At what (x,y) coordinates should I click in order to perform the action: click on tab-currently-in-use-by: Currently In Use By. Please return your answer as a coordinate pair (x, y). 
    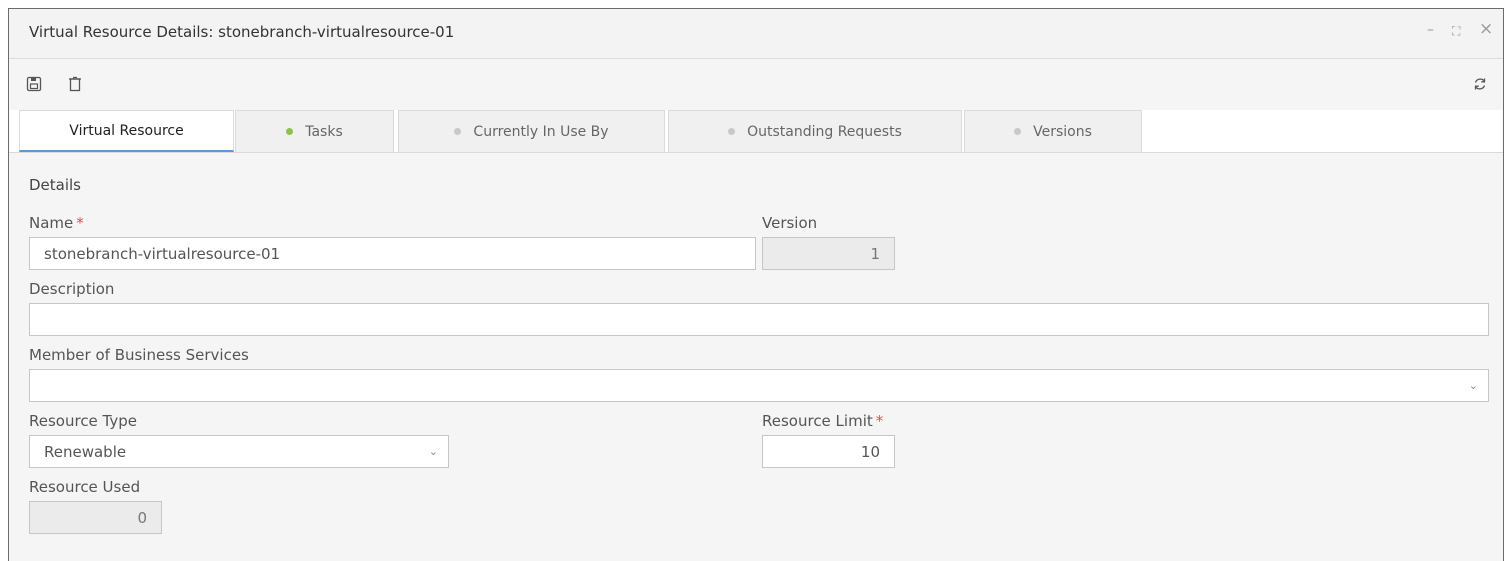
    Looking at the image, I should click on (531, 131).